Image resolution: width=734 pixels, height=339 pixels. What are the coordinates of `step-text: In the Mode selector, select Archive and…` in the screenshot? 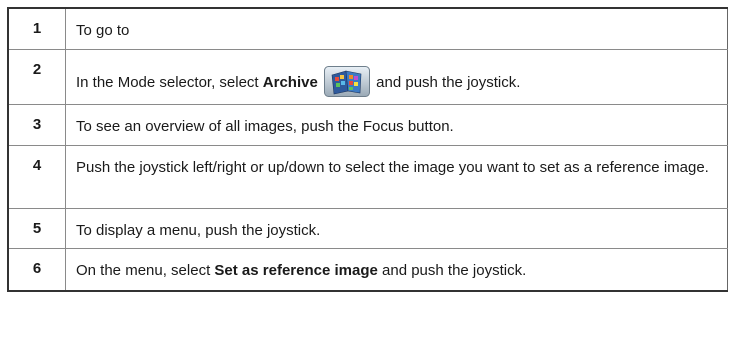 It's located at (396, 77).